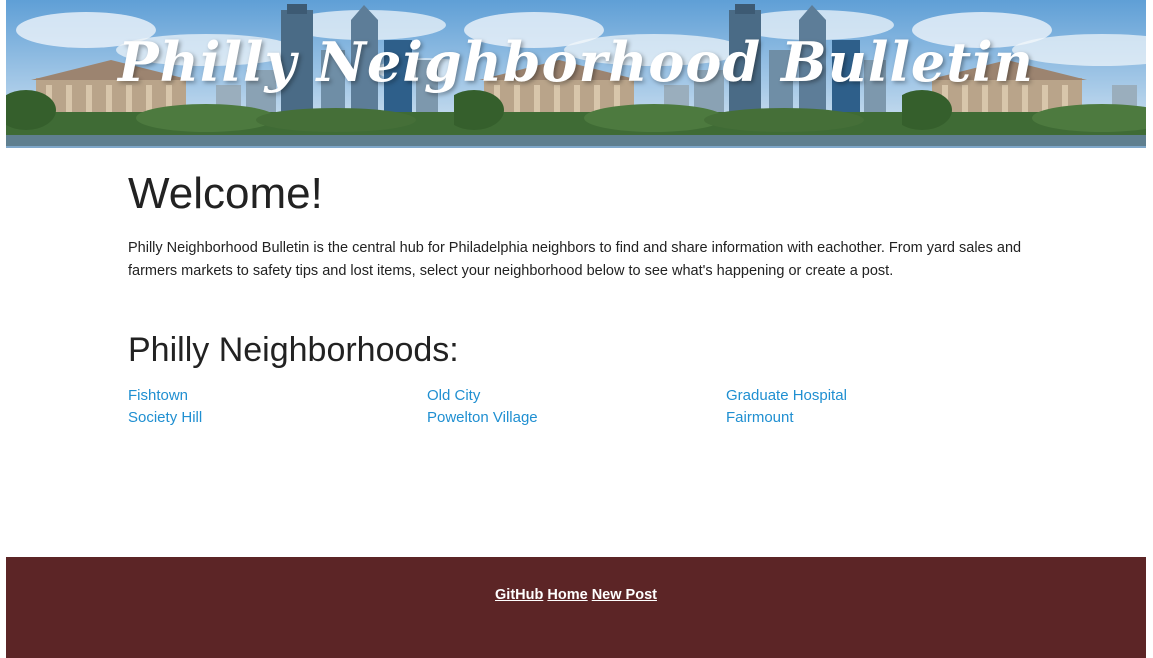 Image resolution: width=1153 pixels, height=658 pixels. Describe the element at coordinates (277, 418) in the screenshot. I see `neighborhood-link-society-hill: Society Hill` at that location.